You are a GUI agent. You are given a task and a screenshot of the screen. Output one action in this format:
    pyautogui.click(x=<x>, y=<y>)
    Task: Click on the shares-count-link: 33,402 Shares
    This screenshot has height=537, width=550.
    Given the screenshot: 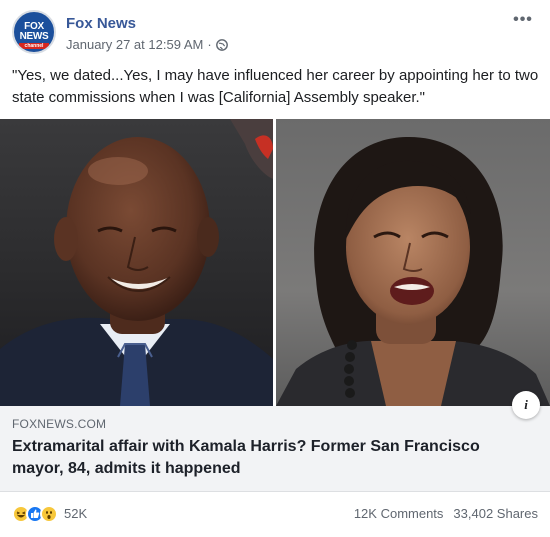 What is the action you would take?
    pyautogui.click(x=495, y=514)
    